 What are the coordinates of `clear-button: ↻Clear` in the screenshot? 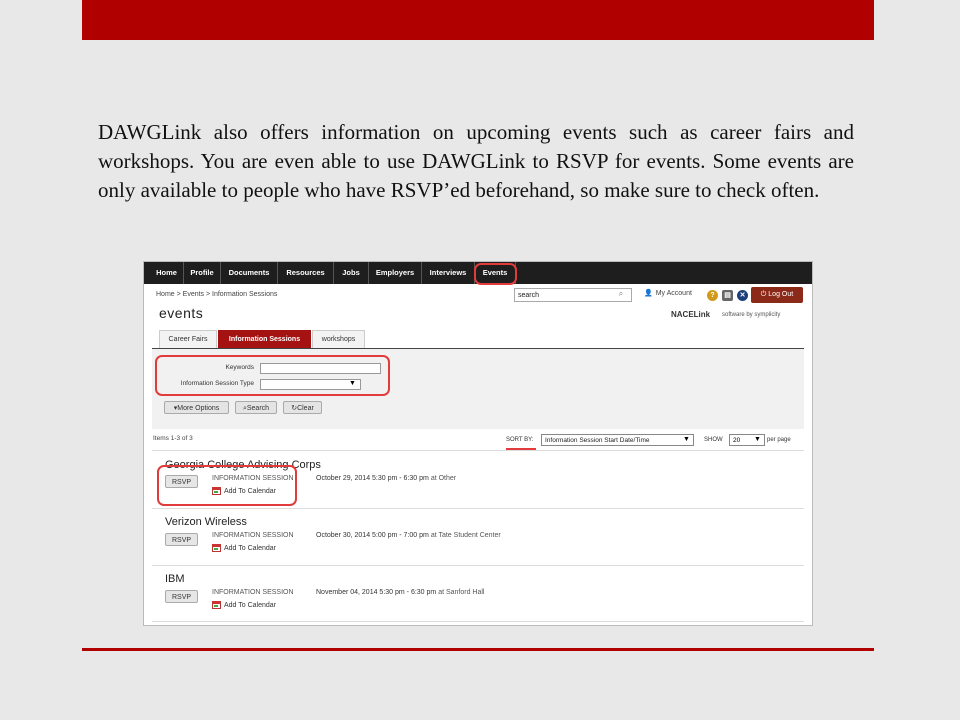 It's located at (302, 407).